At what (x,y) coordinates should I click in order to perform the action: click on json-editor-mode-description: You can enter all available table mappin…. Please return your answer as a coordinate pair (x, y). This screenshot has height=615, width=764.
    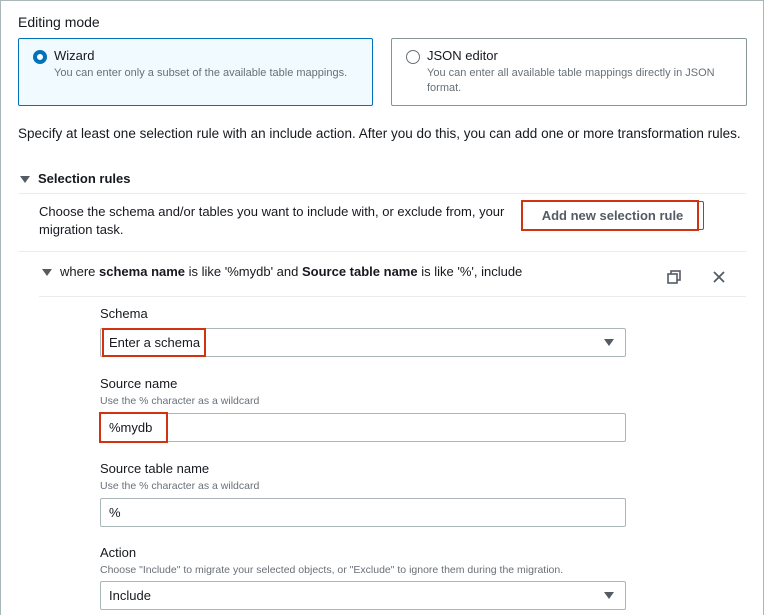
    Looking at the image, I should click on (571, 80).